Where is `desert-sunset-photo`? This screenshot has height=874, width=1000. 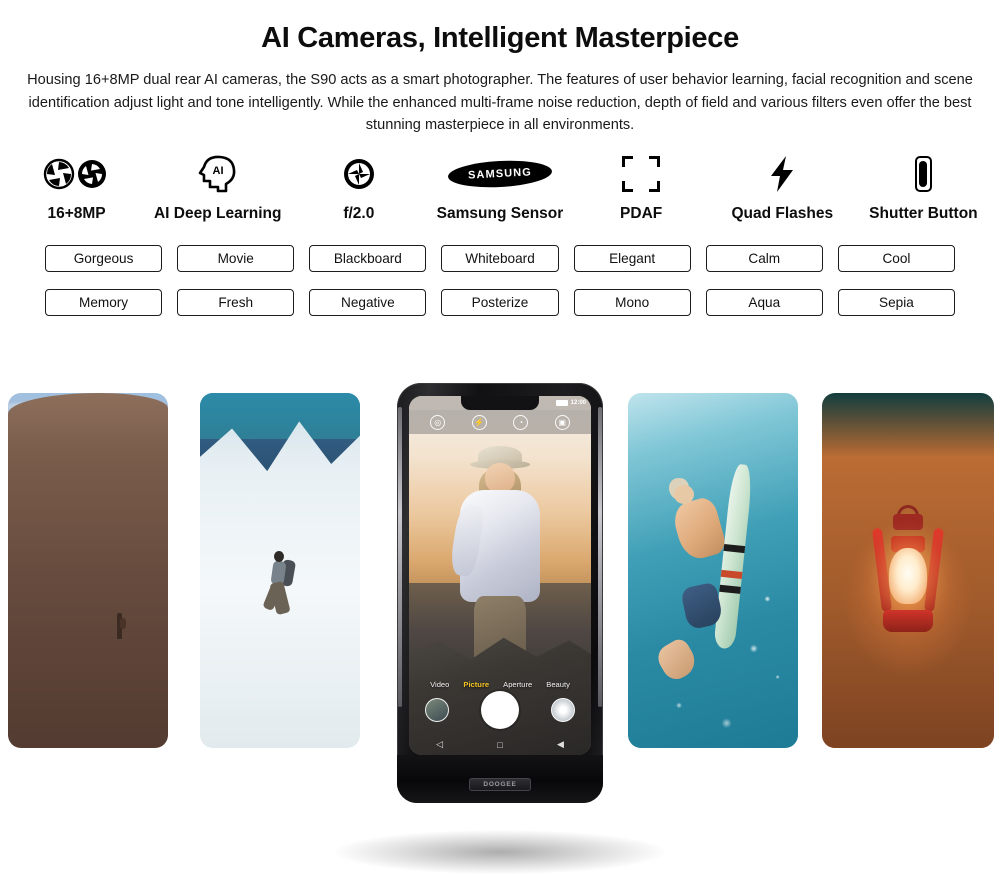
desert-sunset-photo is located at coordinates (88, 570).